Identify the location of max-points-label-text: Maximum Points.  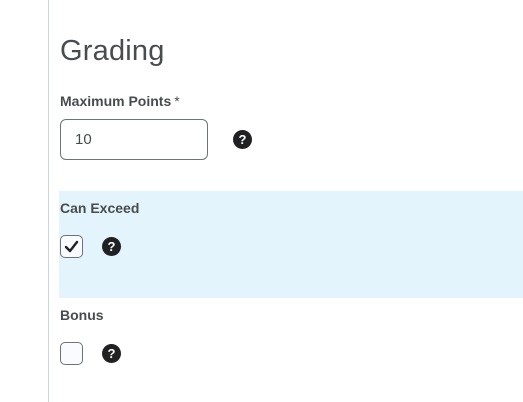
(116, 101).